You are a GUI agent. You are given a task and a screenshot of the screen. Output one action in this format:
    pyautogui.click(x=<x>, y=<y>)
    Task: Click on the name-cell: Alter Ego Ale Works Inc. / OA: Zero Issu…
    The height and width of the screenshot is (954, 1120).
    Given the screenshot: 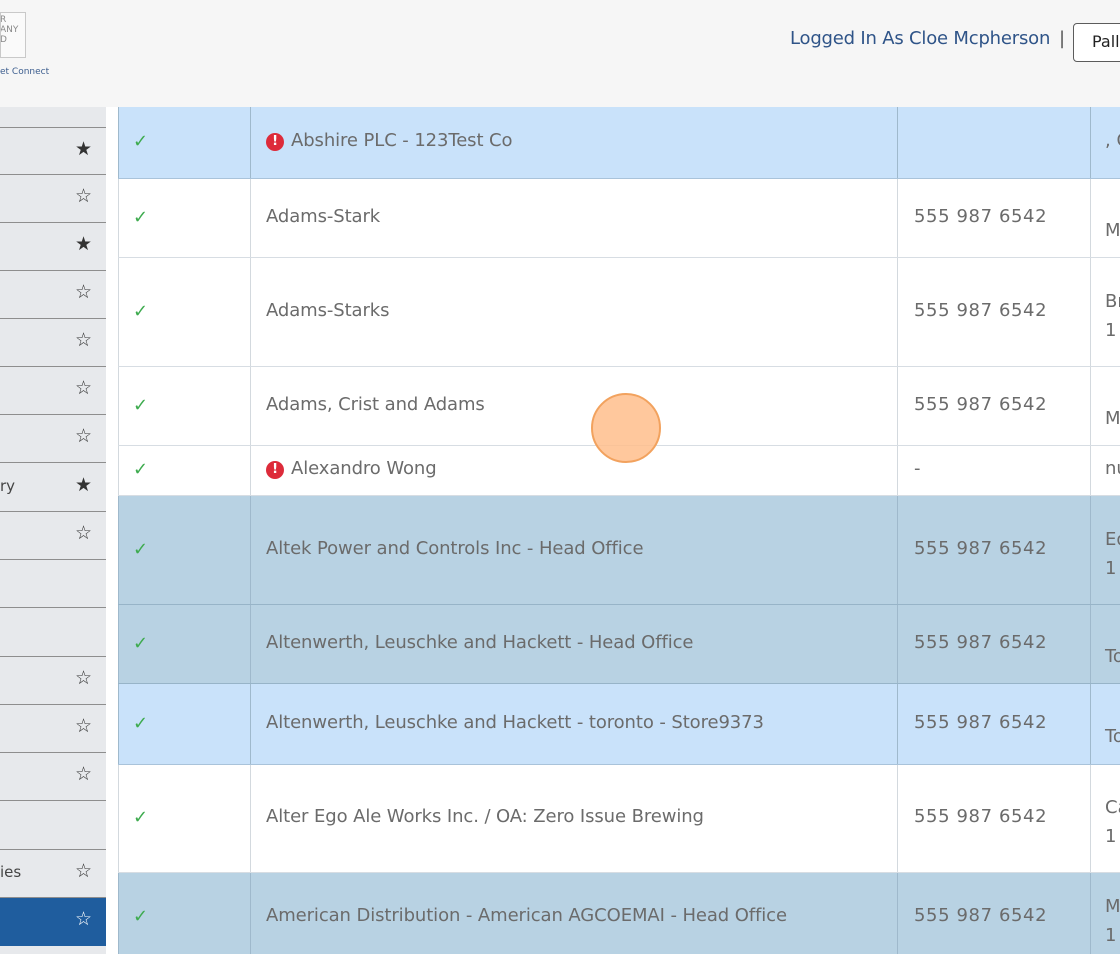 What is the action you would take?
    pyautogui.click(x=573, y=818)
    